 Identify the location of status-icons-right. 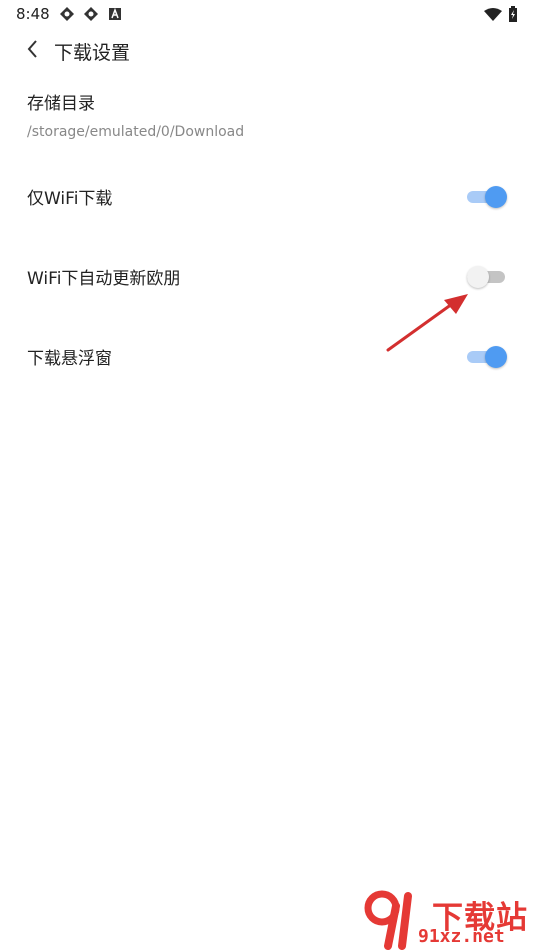
(501, 16).